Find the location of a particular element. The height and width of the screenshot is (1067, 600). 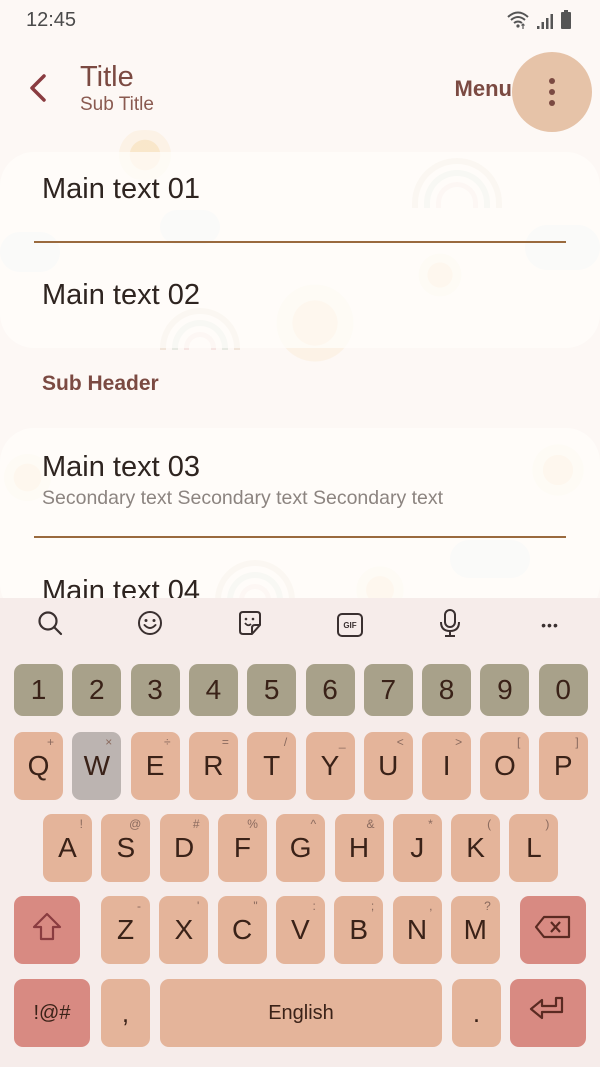

key-hint: ? is located at coordinates (487, 906).